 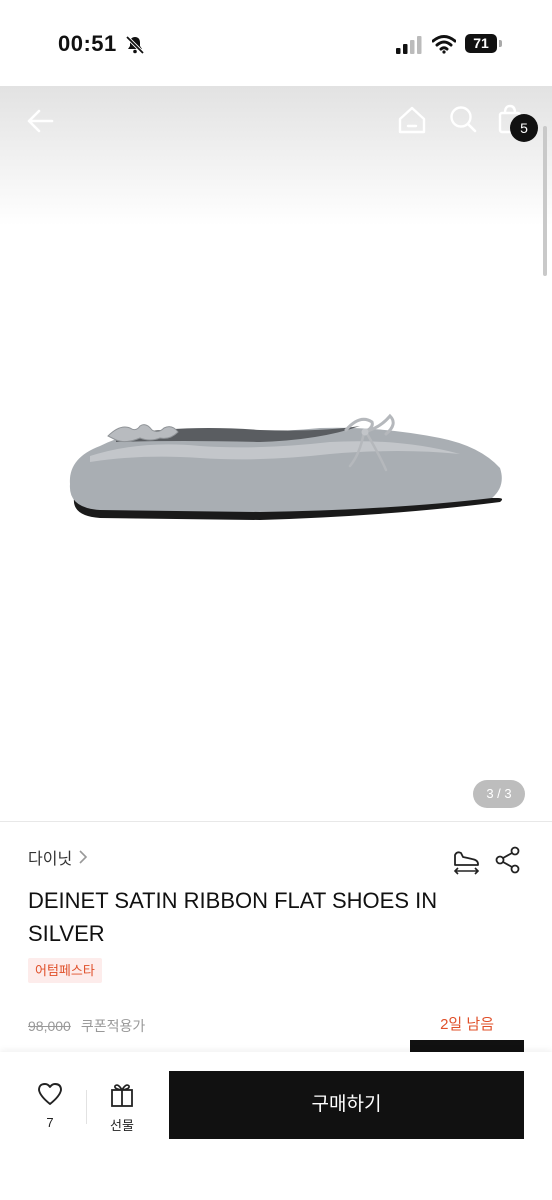 What do you see at coordinates (113, 1026) in the screenshot?
I see `coupon-applied-label: 쿠폰적용가` at bounding box center [113, 1026].